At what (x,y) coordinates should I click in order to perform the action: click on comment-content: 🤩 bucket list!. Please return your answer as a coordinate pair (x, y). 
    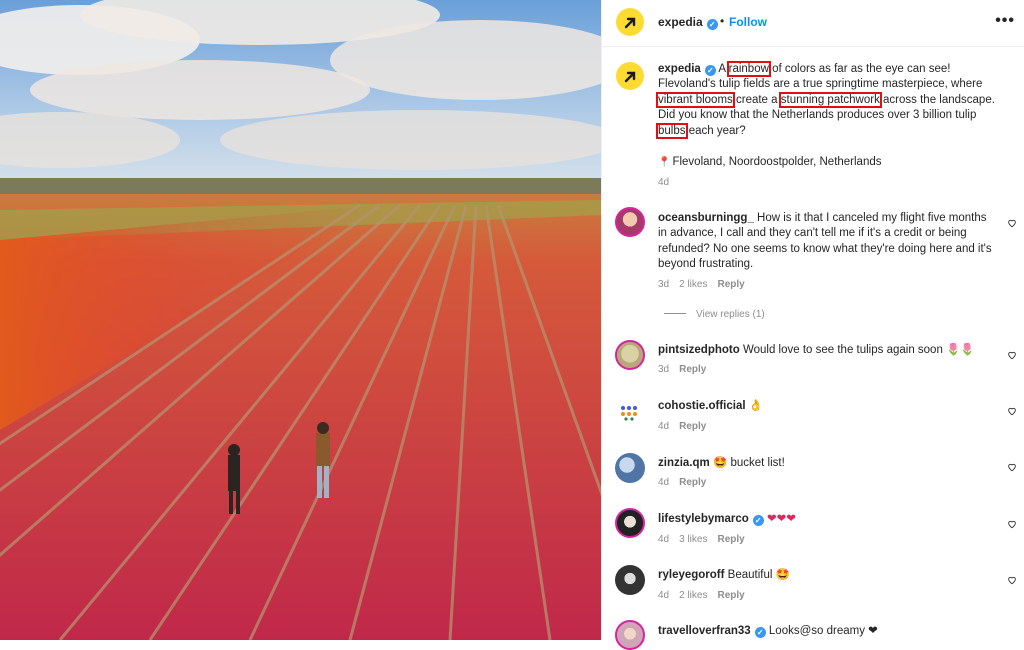
    Looking at the image, I should click on (747, 463).